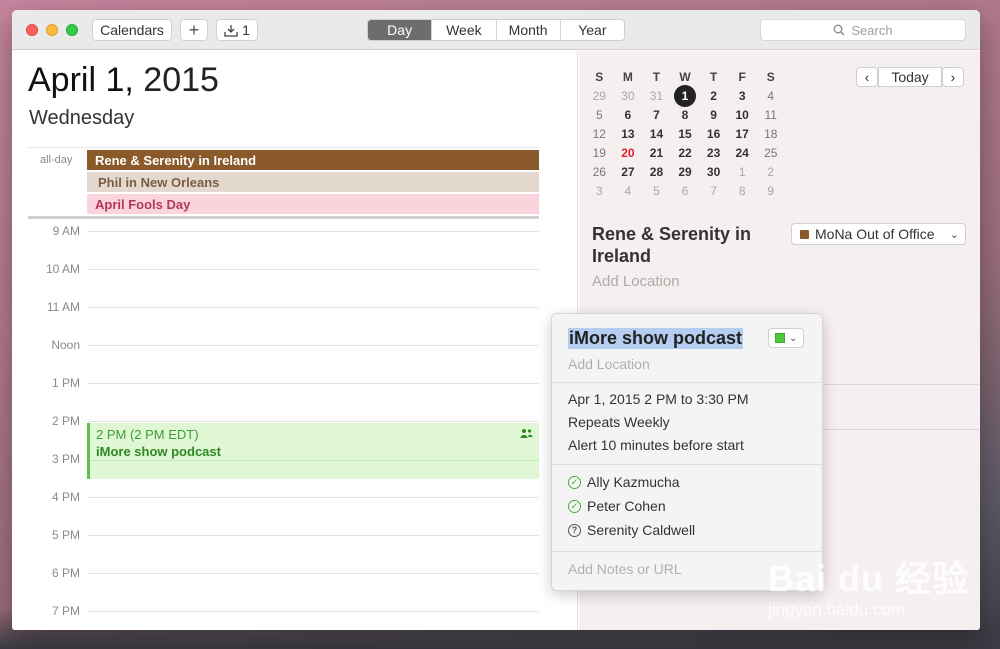 This screenshot has width=1000, height=649. I want to click on popover-title-field: iMore show podcast, so click(656, 338).